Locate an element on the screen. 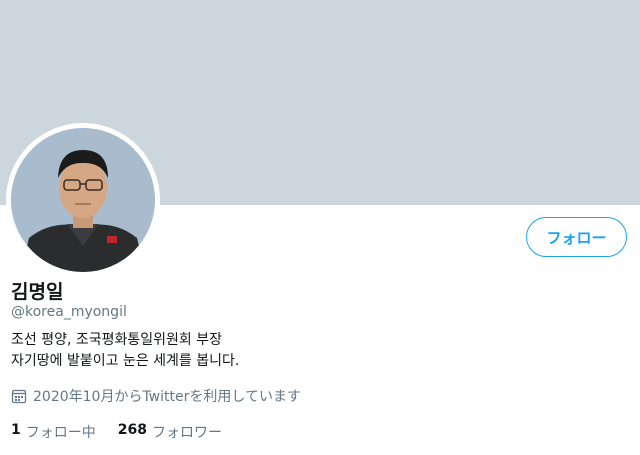 The height and width of the screenshot is (455, 640). followers-link: 268 フォロワー is located at coordinates (170, 432).